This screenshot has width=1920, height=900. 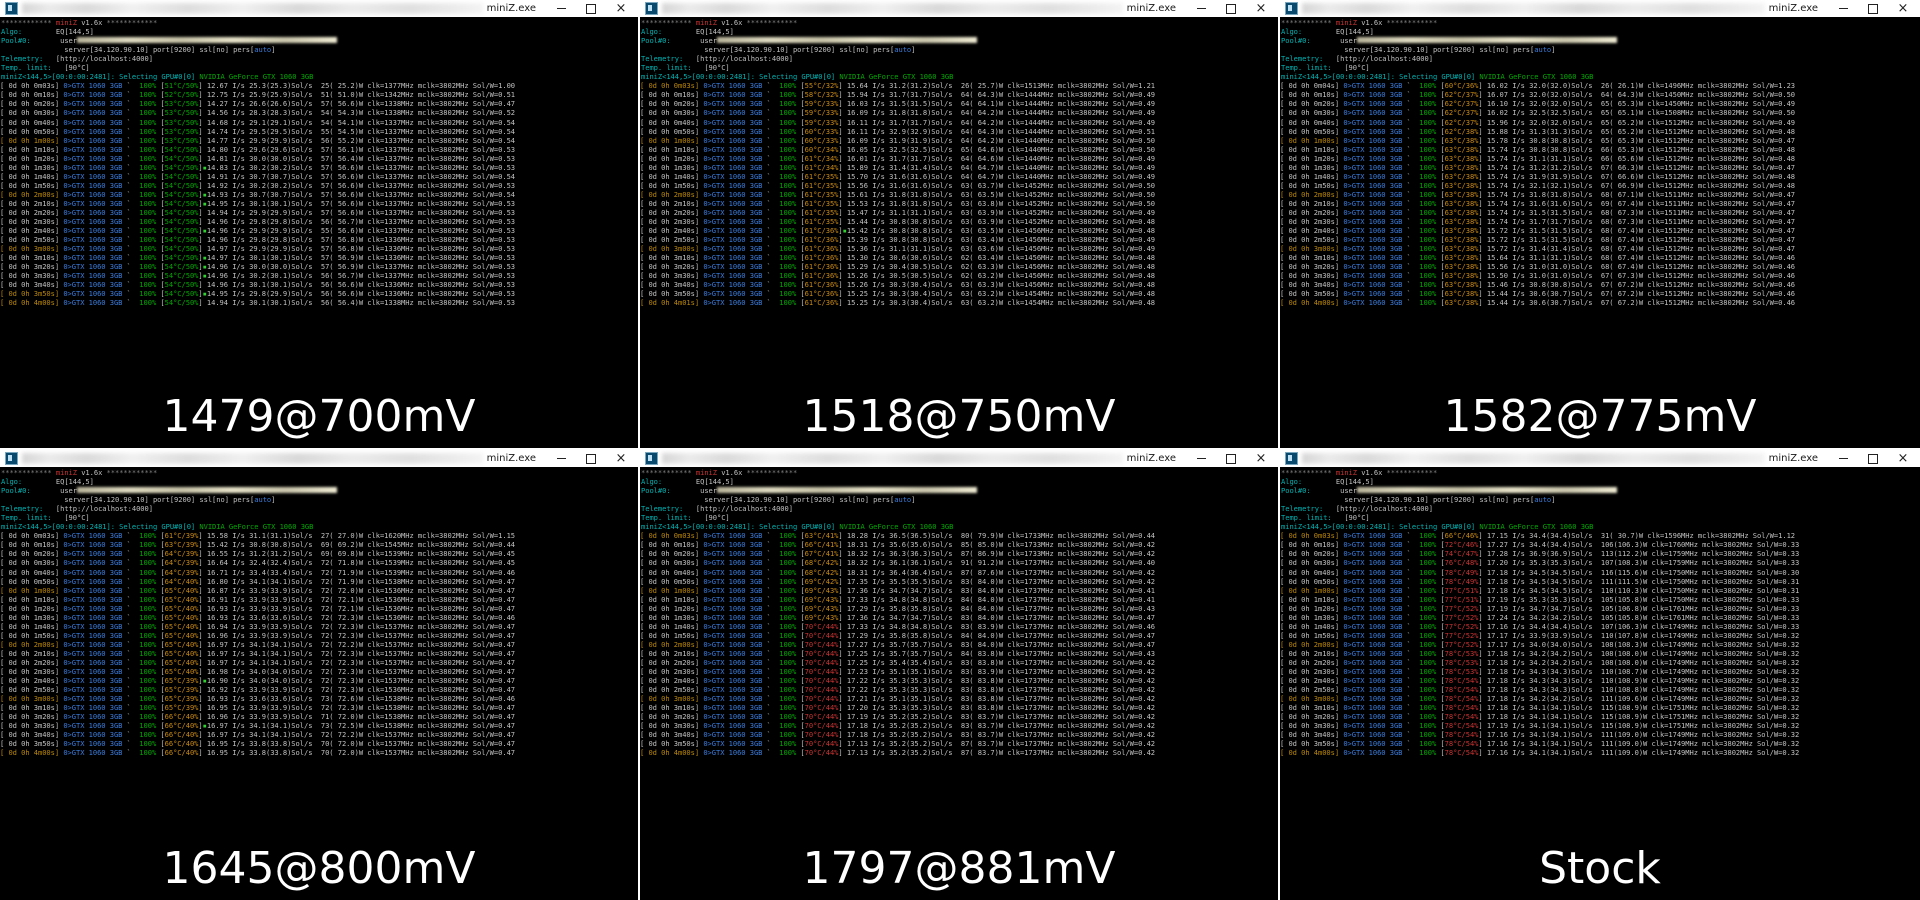 What do you see at coordinates (77, 509) in the screenshot?
I see `telemetry-line: Telemetry: [http://localhost:4000]` at bounding box center [77, 509].